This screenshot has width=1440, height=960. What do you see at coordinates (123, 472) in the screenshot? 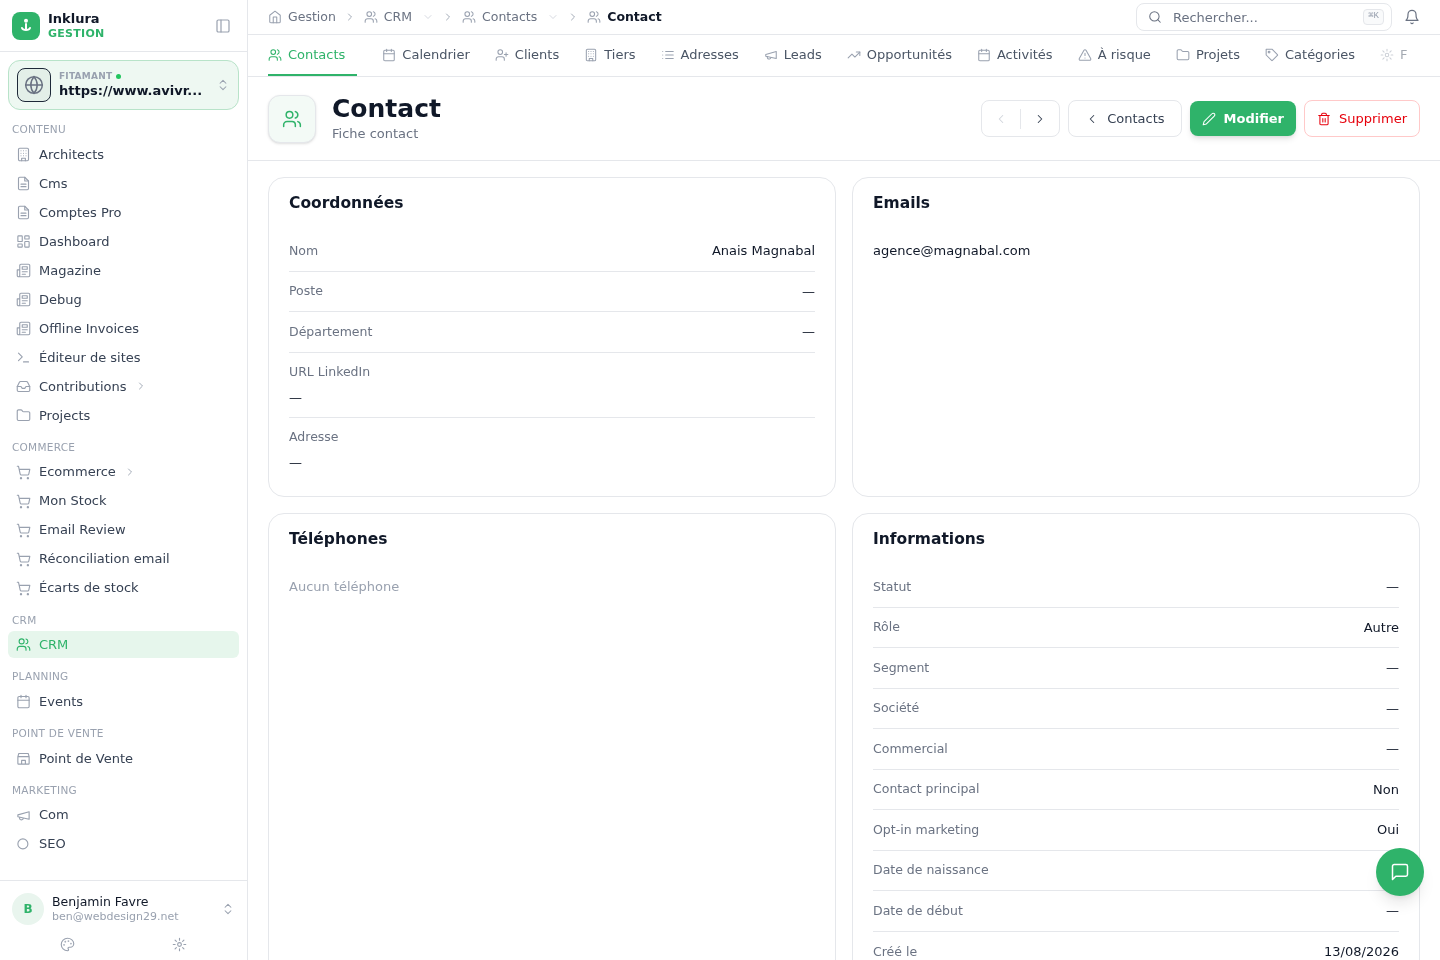
I see `sidebar-item: Ecommerce` at bounding box center [123, 472].